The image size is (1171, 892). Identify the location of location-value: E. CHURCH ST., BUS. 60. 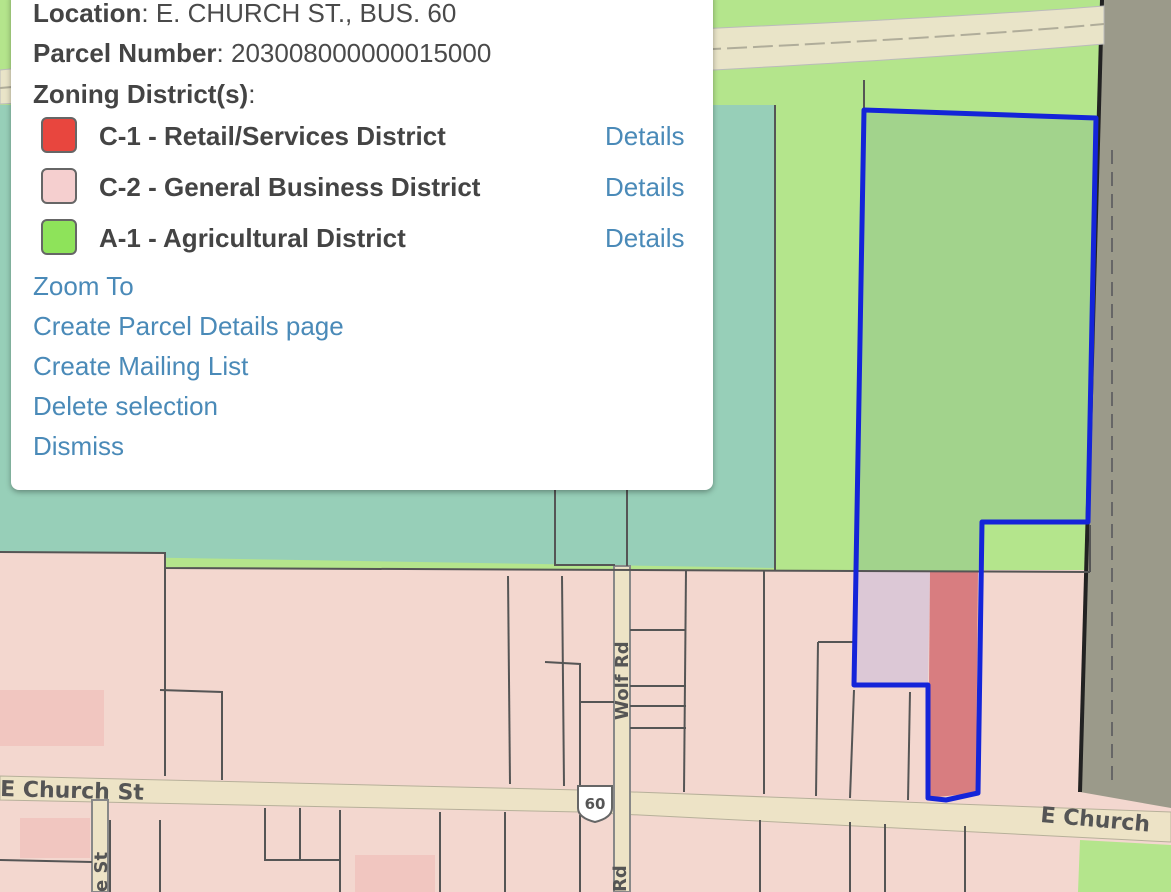
(306, 14).